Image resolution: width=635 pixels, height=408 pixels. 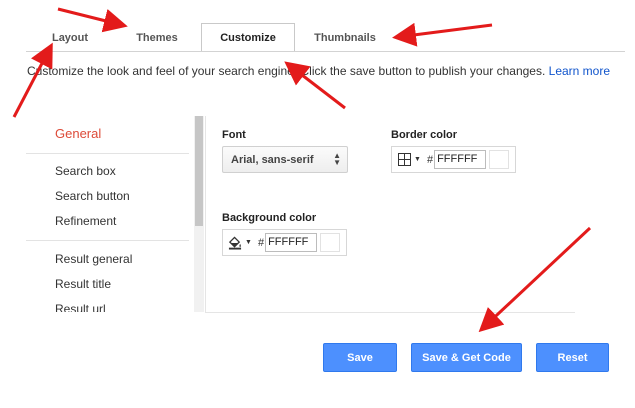 What do you see at coordinates (390, 312) in the screenshot?
I see `panel-bottom-divider` at bounding box center [390, 312].